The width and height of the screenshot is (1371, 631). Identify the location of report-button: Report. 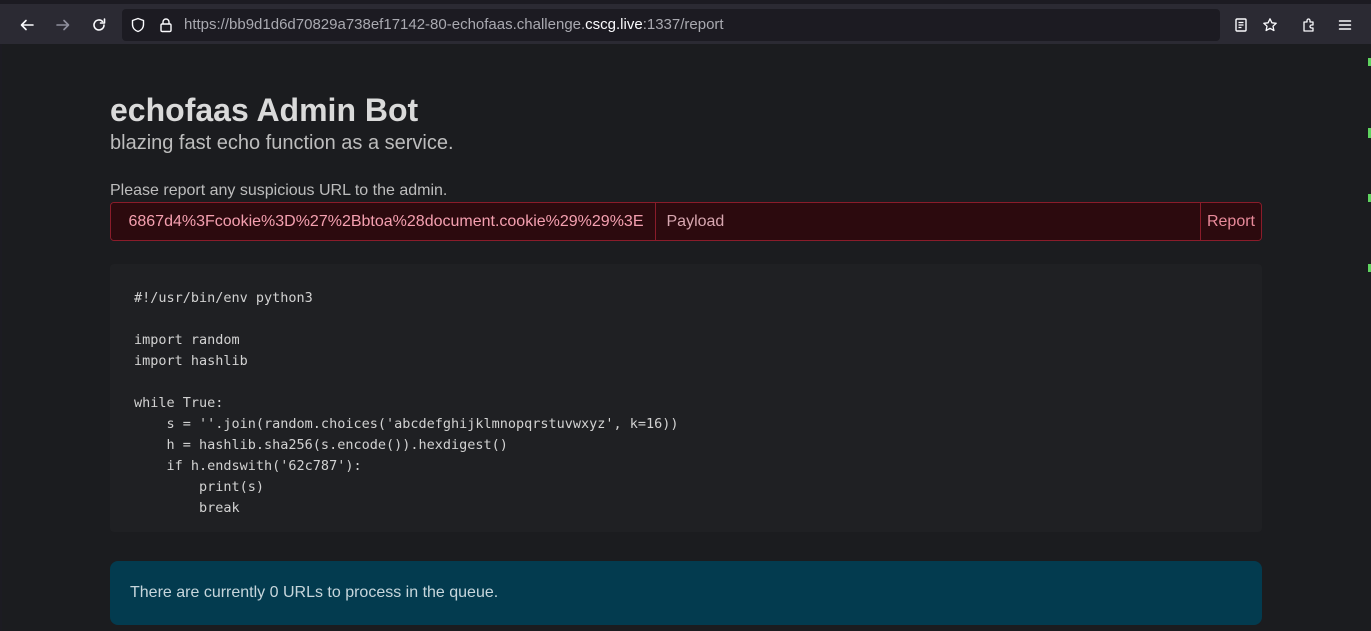
(1230, 221).